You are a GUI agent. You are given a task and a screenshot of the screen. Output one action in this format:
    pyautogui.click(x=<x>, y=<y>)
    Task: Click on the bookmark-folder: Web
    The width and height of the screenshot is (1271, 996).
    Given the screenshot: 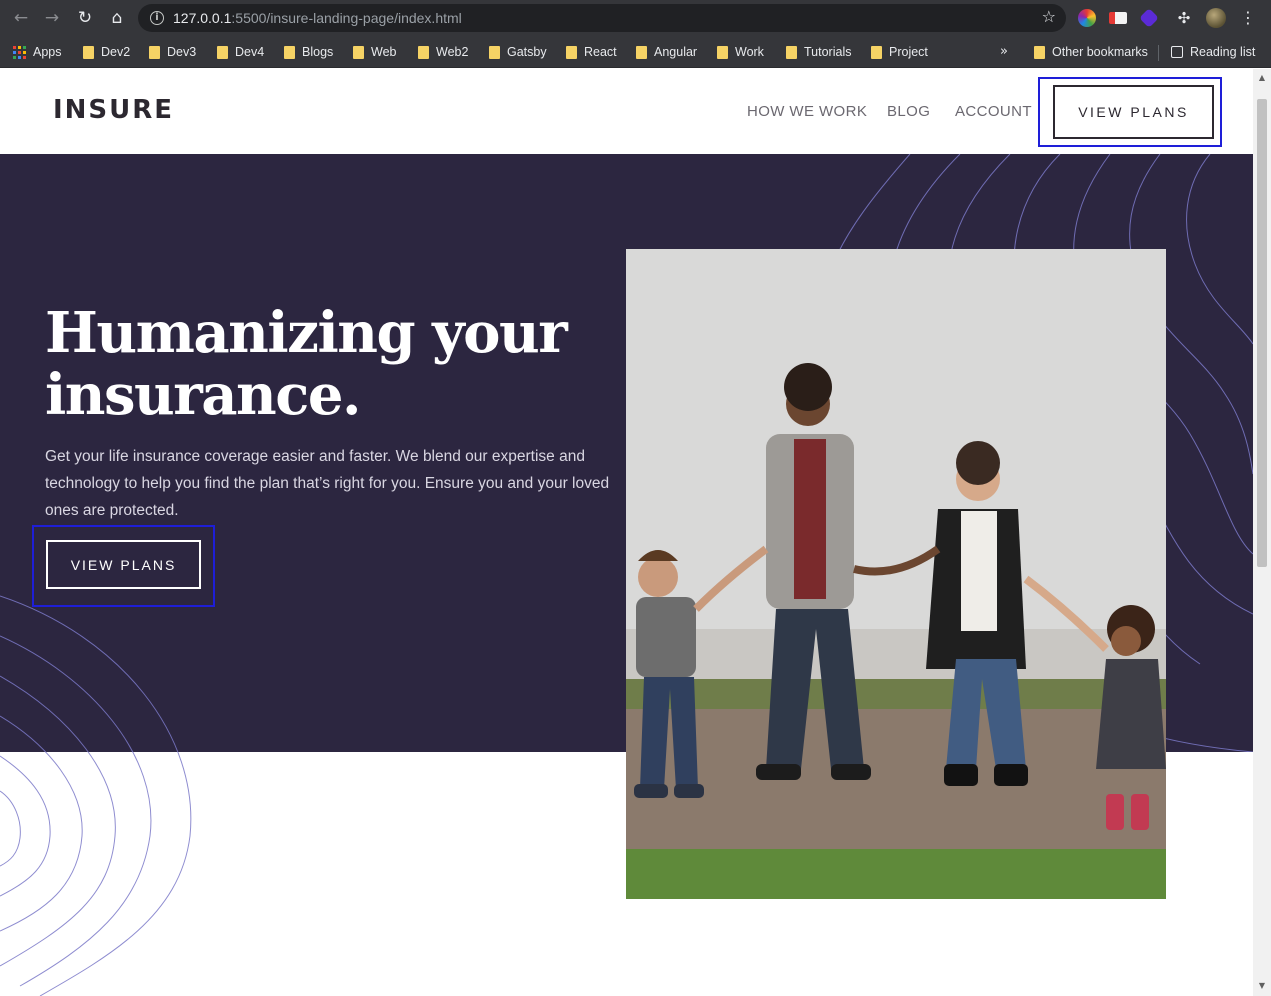 What is the action you would take?
    pyautogui.click(x=374, y=52)
    